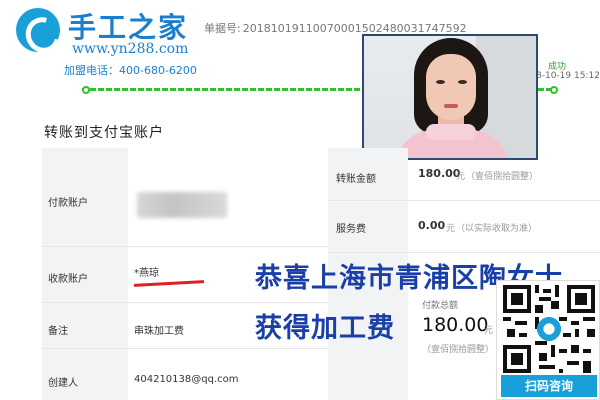 The height and width of the screenshot is (400, 600). What do you see at coordinates (130, 70) in the screenshot?
I see `brand-phone: 加盟电话：400-680-6200` at bounding box center [130, 70].